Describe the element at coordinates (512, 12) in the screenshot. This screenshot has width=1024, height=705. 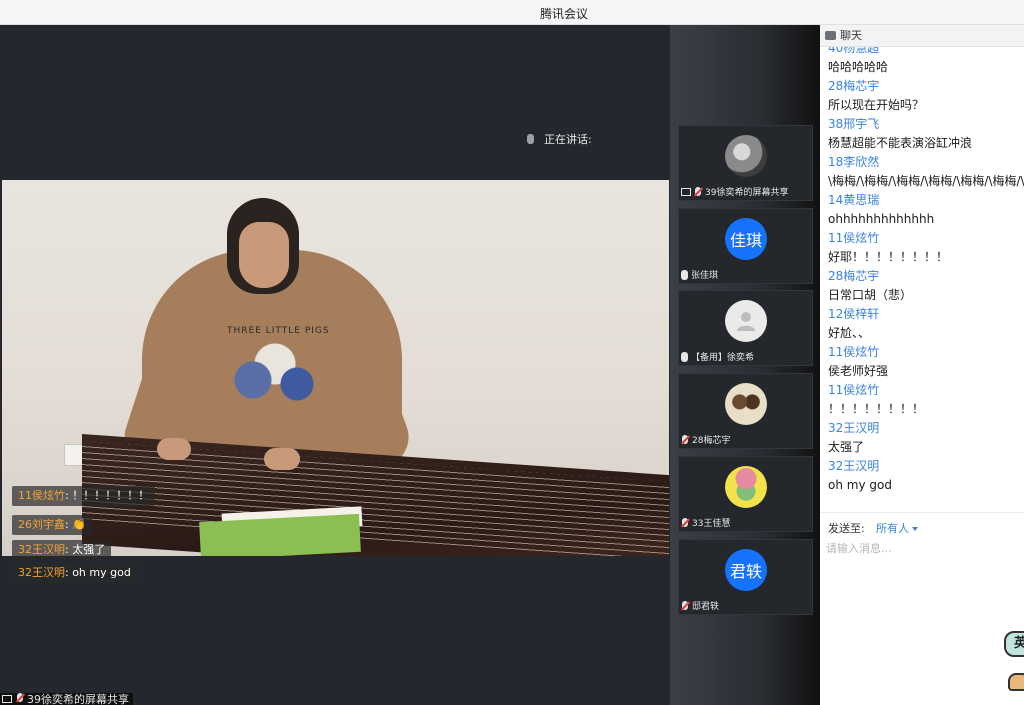
I see `title-bar: 腾讯会议` at that location.